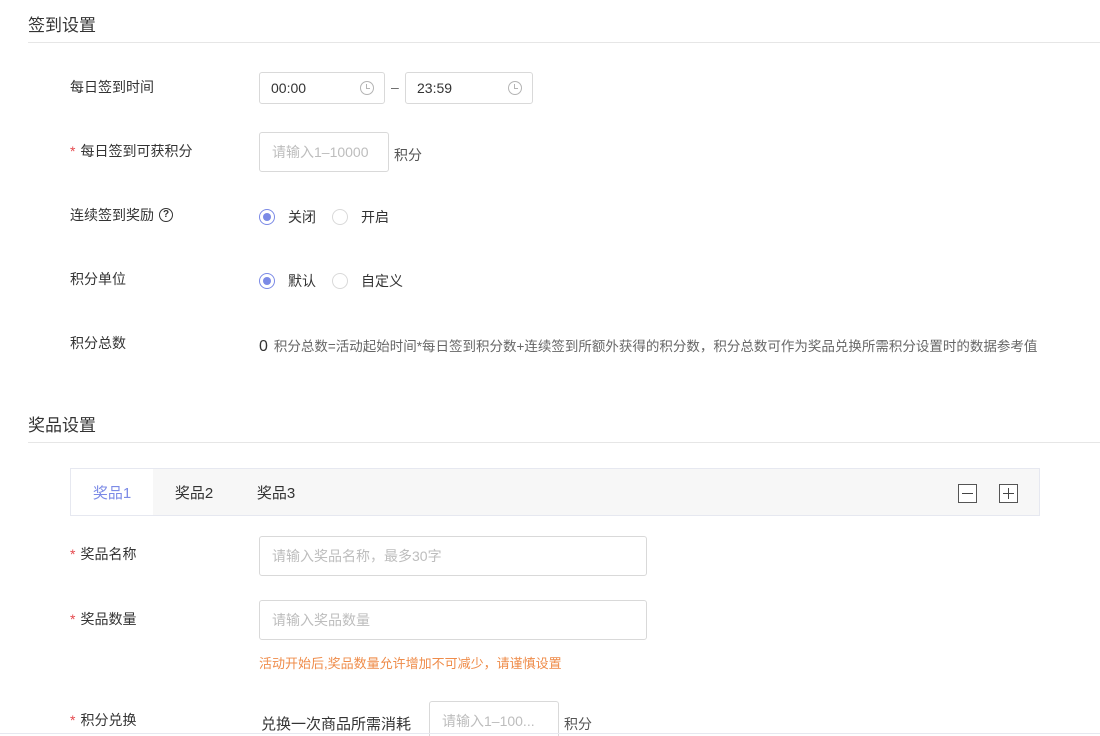  I want to click on streak-reward-radio-group: 关闭 开启, so click(332, 217).